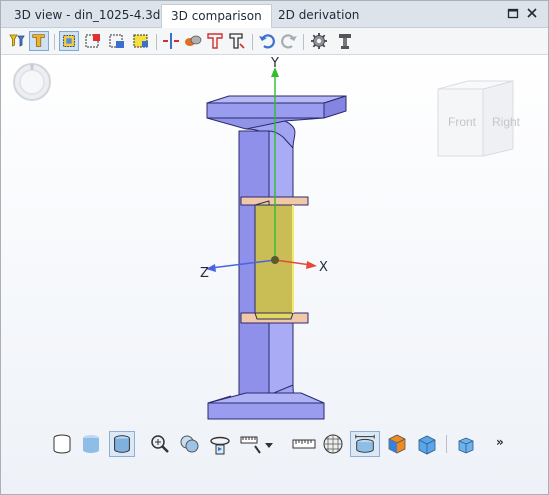  What do you see at coordinates (318, 15) in the screenshot?
I see `tab-2d-derivation: 2D derivation` at bounding box center [318, 15].